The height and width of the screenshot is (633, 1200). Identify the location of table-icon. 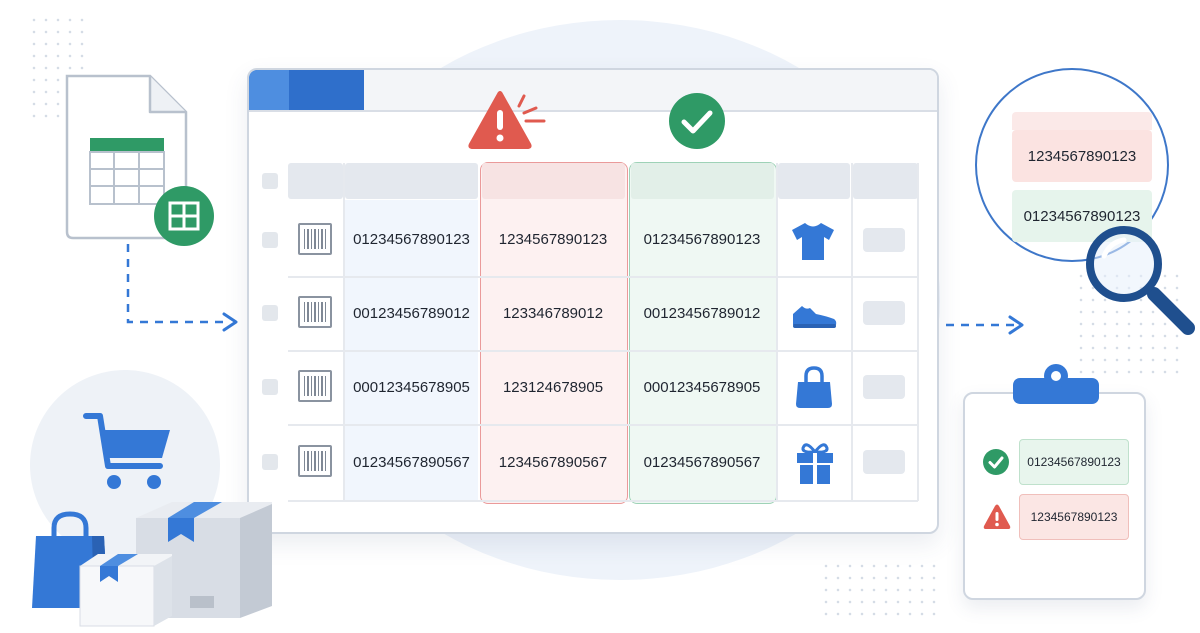
(184, 216).